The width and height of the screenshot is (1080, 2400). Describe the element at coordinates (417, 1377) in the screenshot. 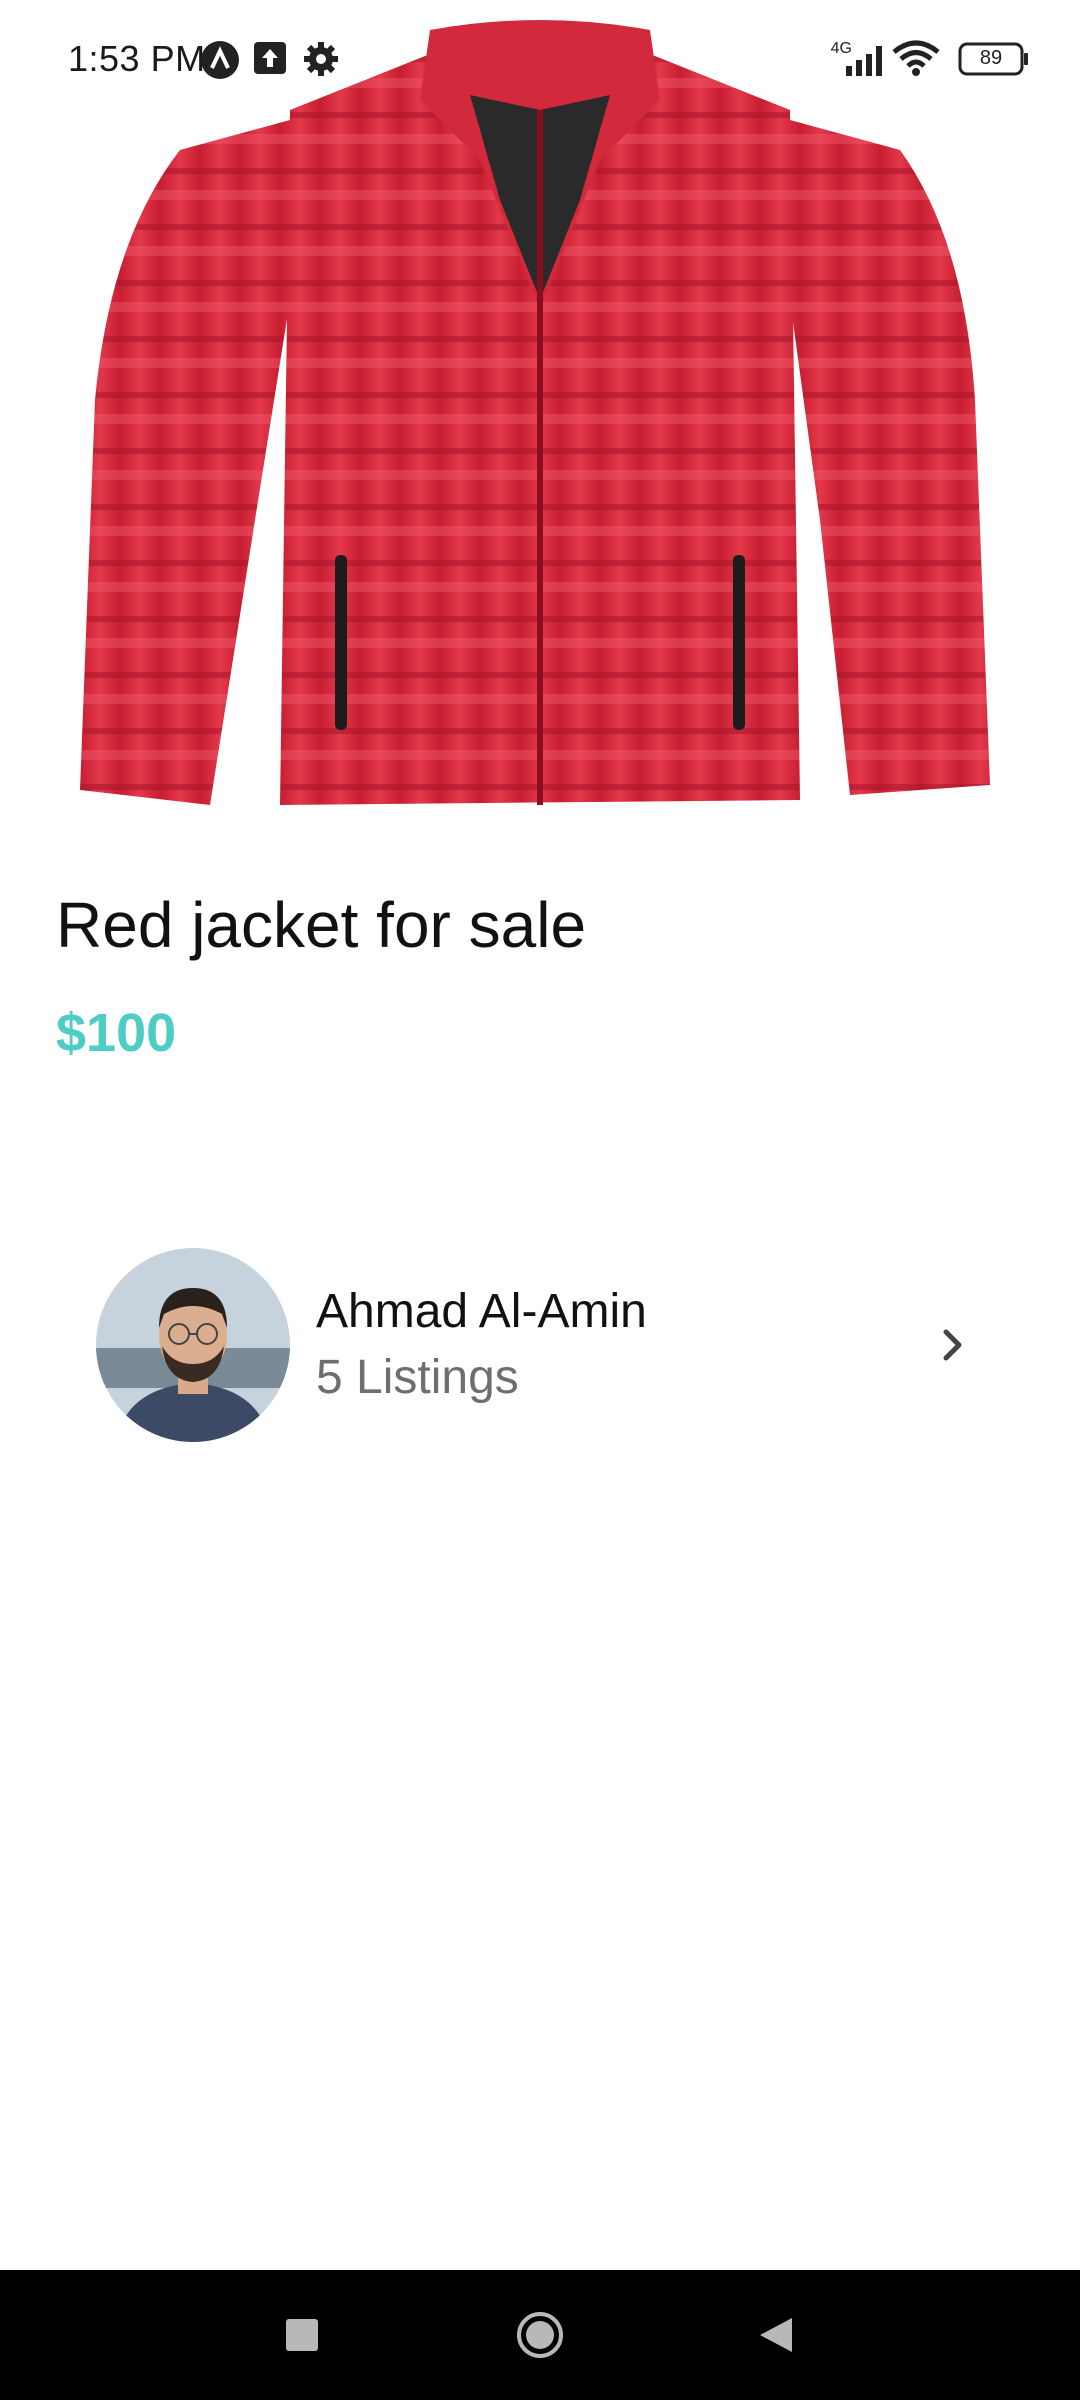

I see `seller-listings-count: 5 Listings` at that location.